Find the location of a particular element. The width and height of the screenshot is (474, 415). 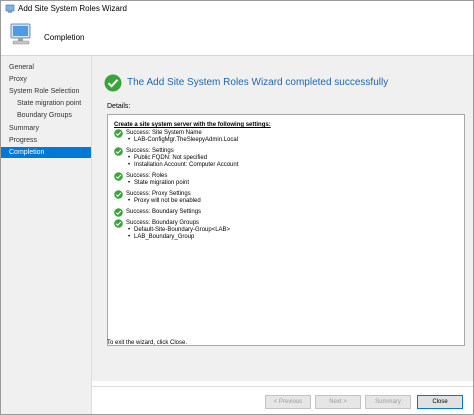

entry-item: • LAB-ConfigMgr.TheSleepyAdmin.Local is located at coordinates (183, 140).